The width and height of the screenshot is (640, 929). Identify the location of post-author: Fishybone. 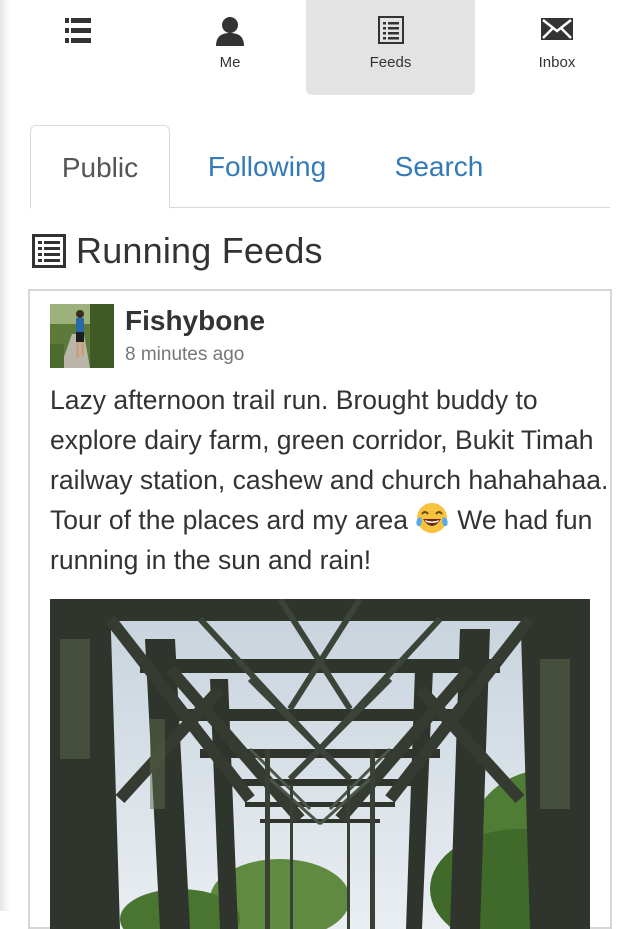
(195, 321).